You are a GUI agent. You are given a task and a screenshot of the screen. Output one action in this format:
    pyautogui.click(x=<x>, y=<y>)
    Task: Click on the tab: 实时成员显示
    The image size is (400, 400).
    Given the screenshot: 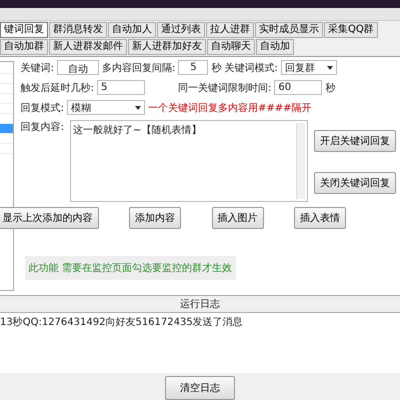 What is the action you would take?
    pyautogui.click(x=289, y=30)
    